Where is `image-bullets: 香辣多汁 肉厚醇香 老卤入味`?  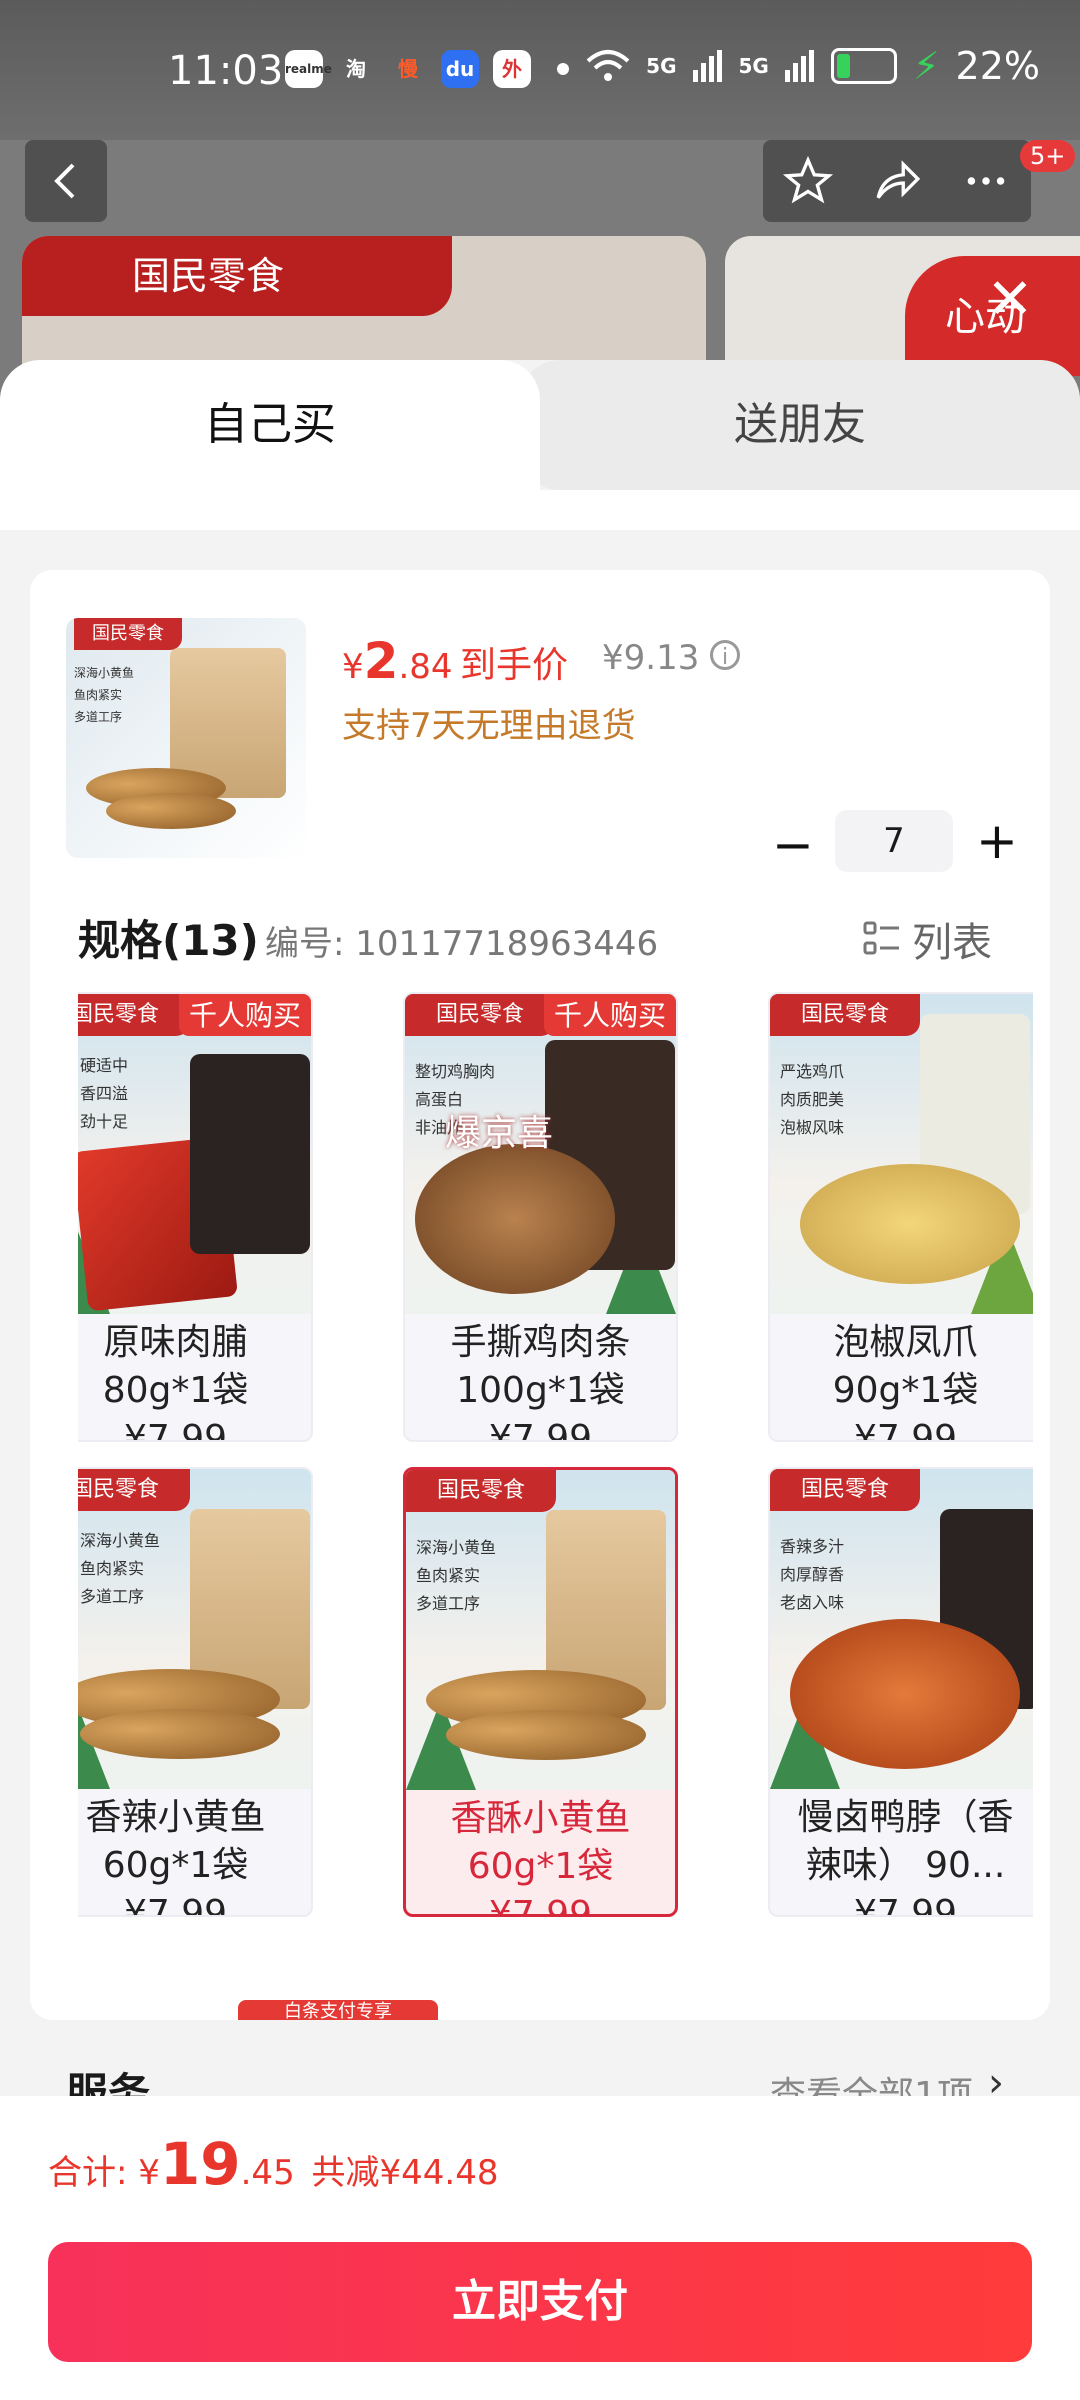 image-bullets: 香辣多汁 肉厚醇香 老卤入味 is located at coordinates (812, 1574).